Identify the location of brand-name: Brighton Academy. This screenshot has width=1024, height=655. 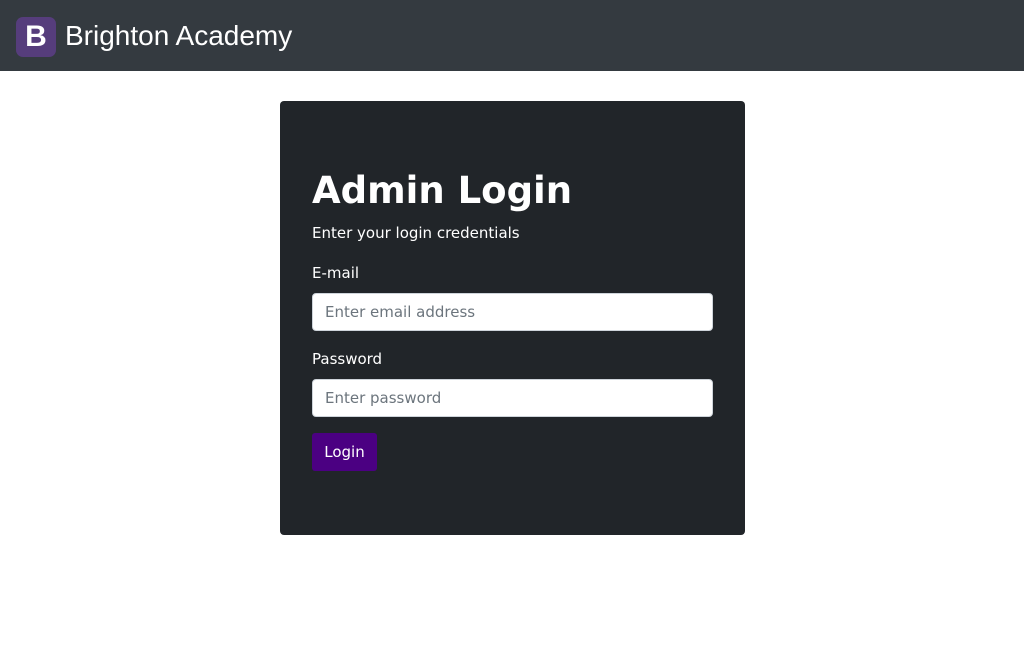
(178, 36).